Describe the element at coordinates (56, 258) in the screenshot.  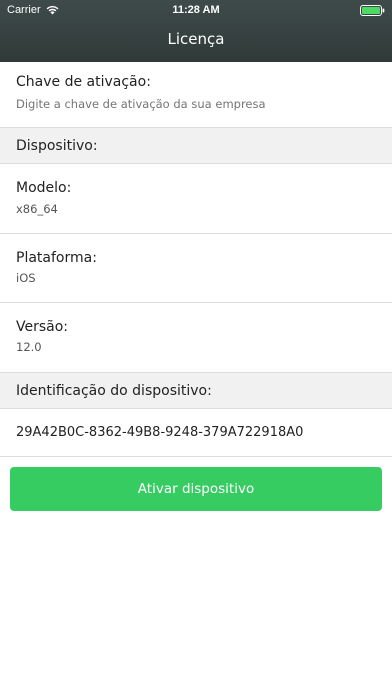
I see `platform-label: Plataforma:` at that location.